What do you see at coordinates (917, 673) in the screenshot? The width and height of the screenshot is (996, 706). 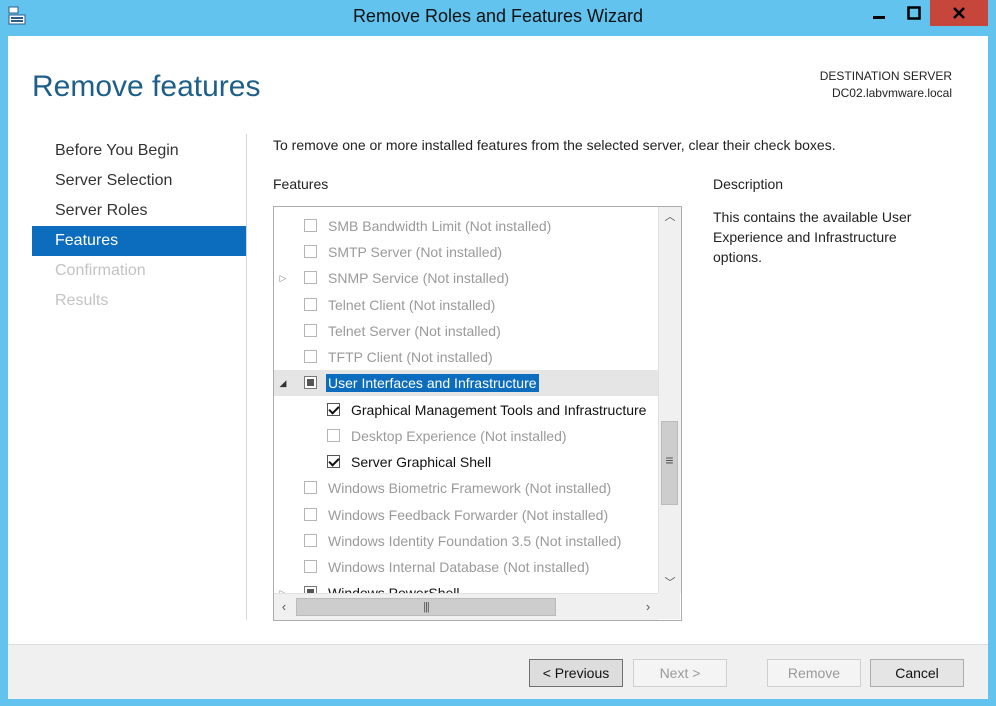 I see `cancel-button: Cancel` at bounding box center [917, 673].